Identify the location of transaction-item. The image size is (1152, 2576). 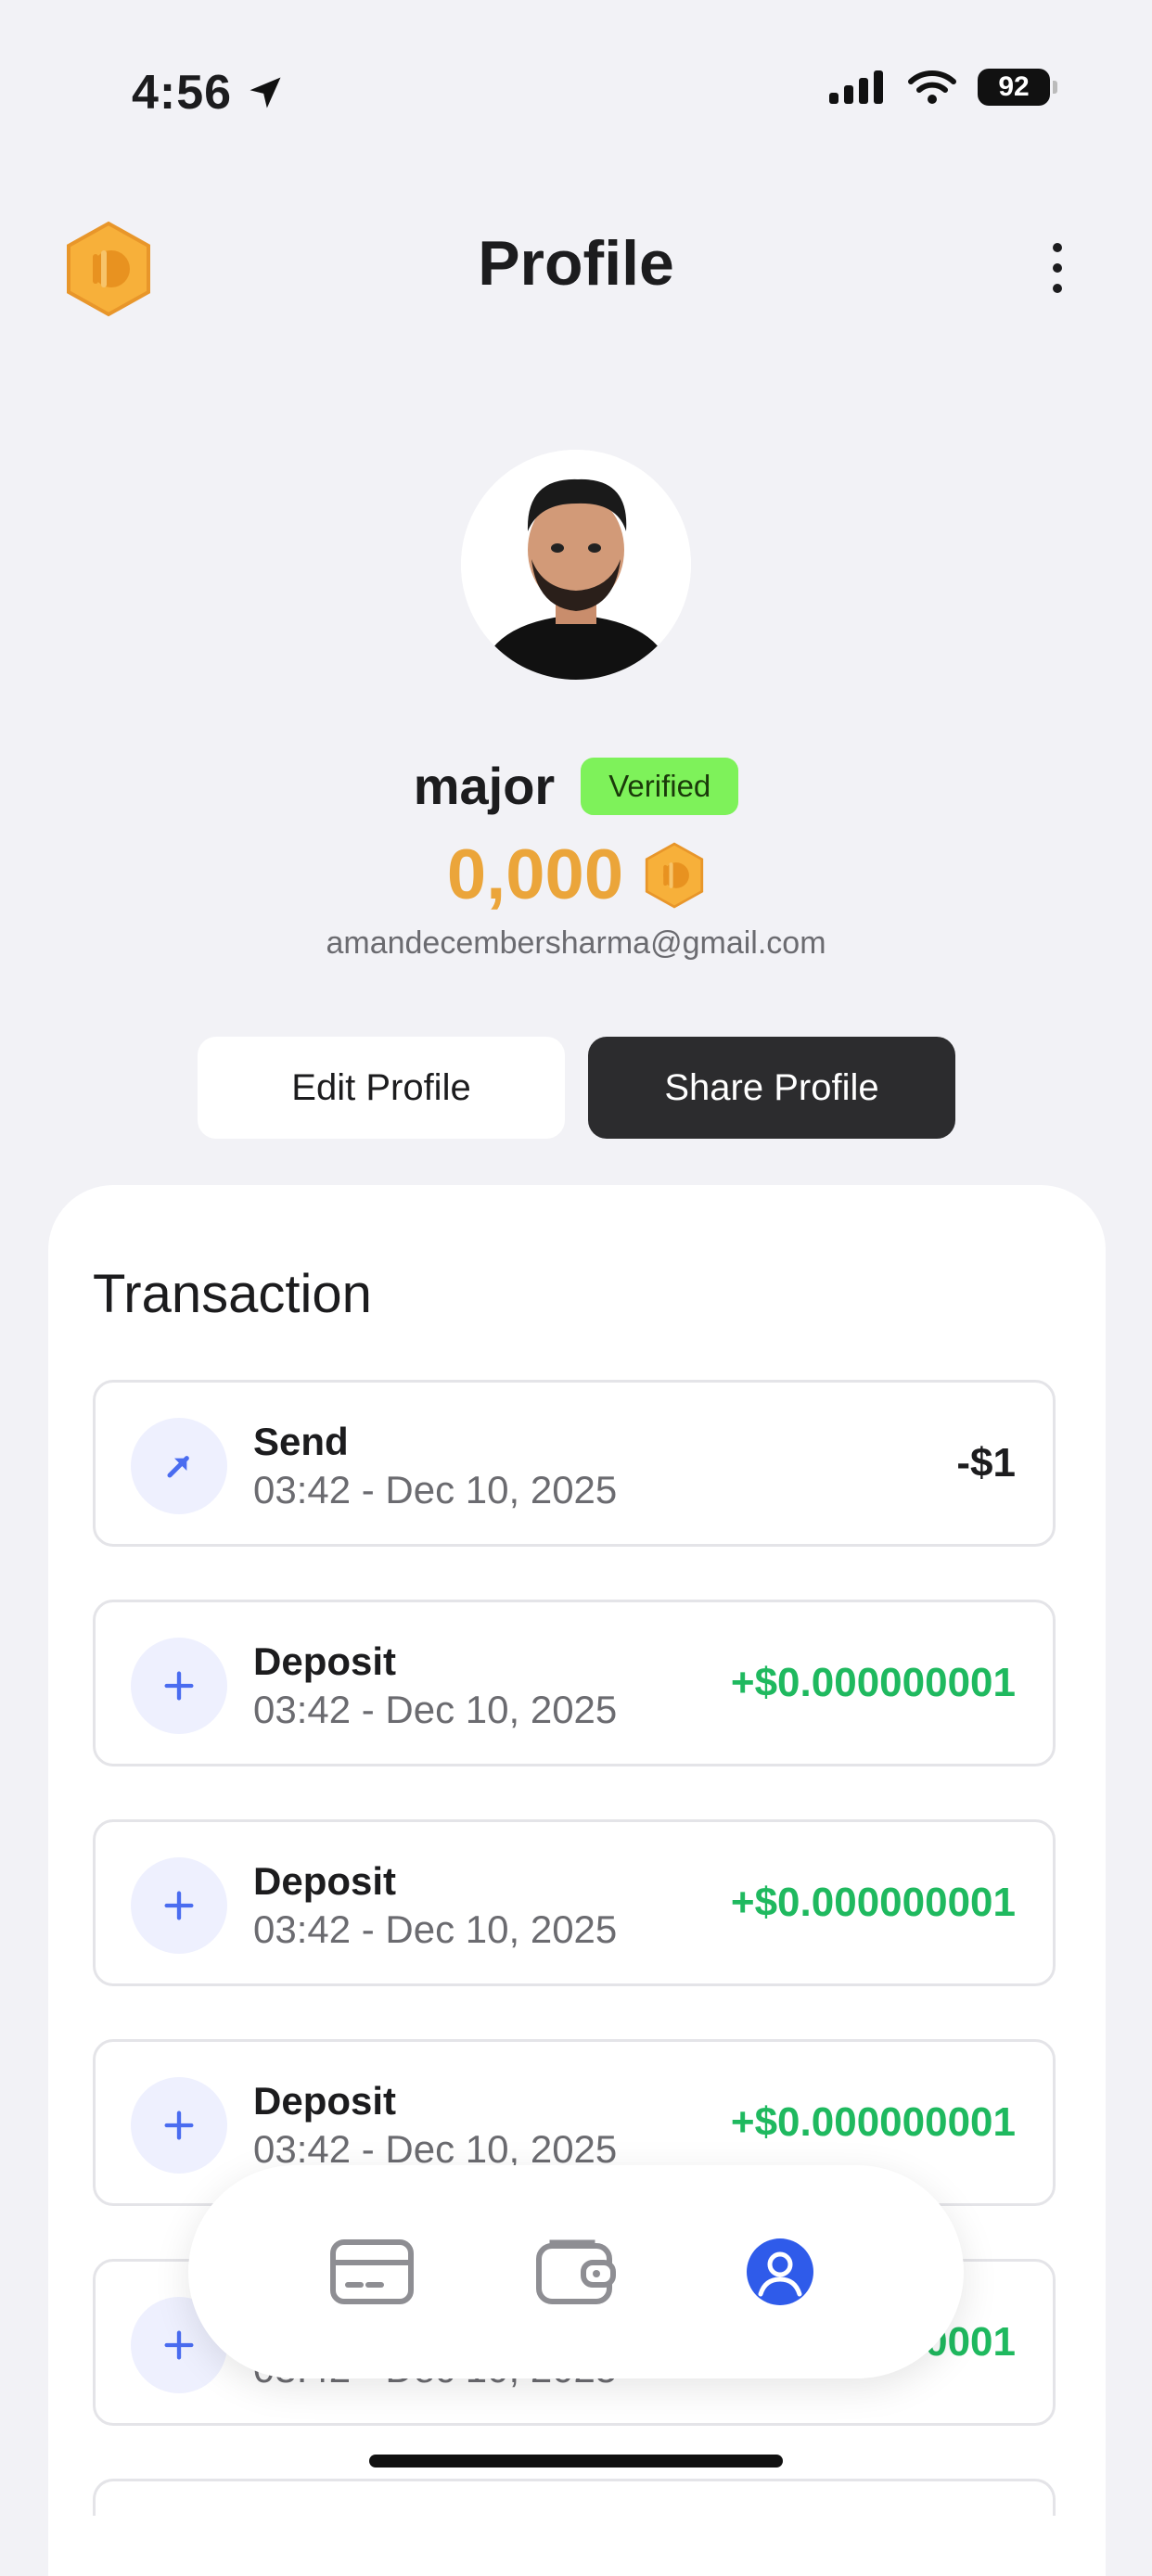
(574, 2498).